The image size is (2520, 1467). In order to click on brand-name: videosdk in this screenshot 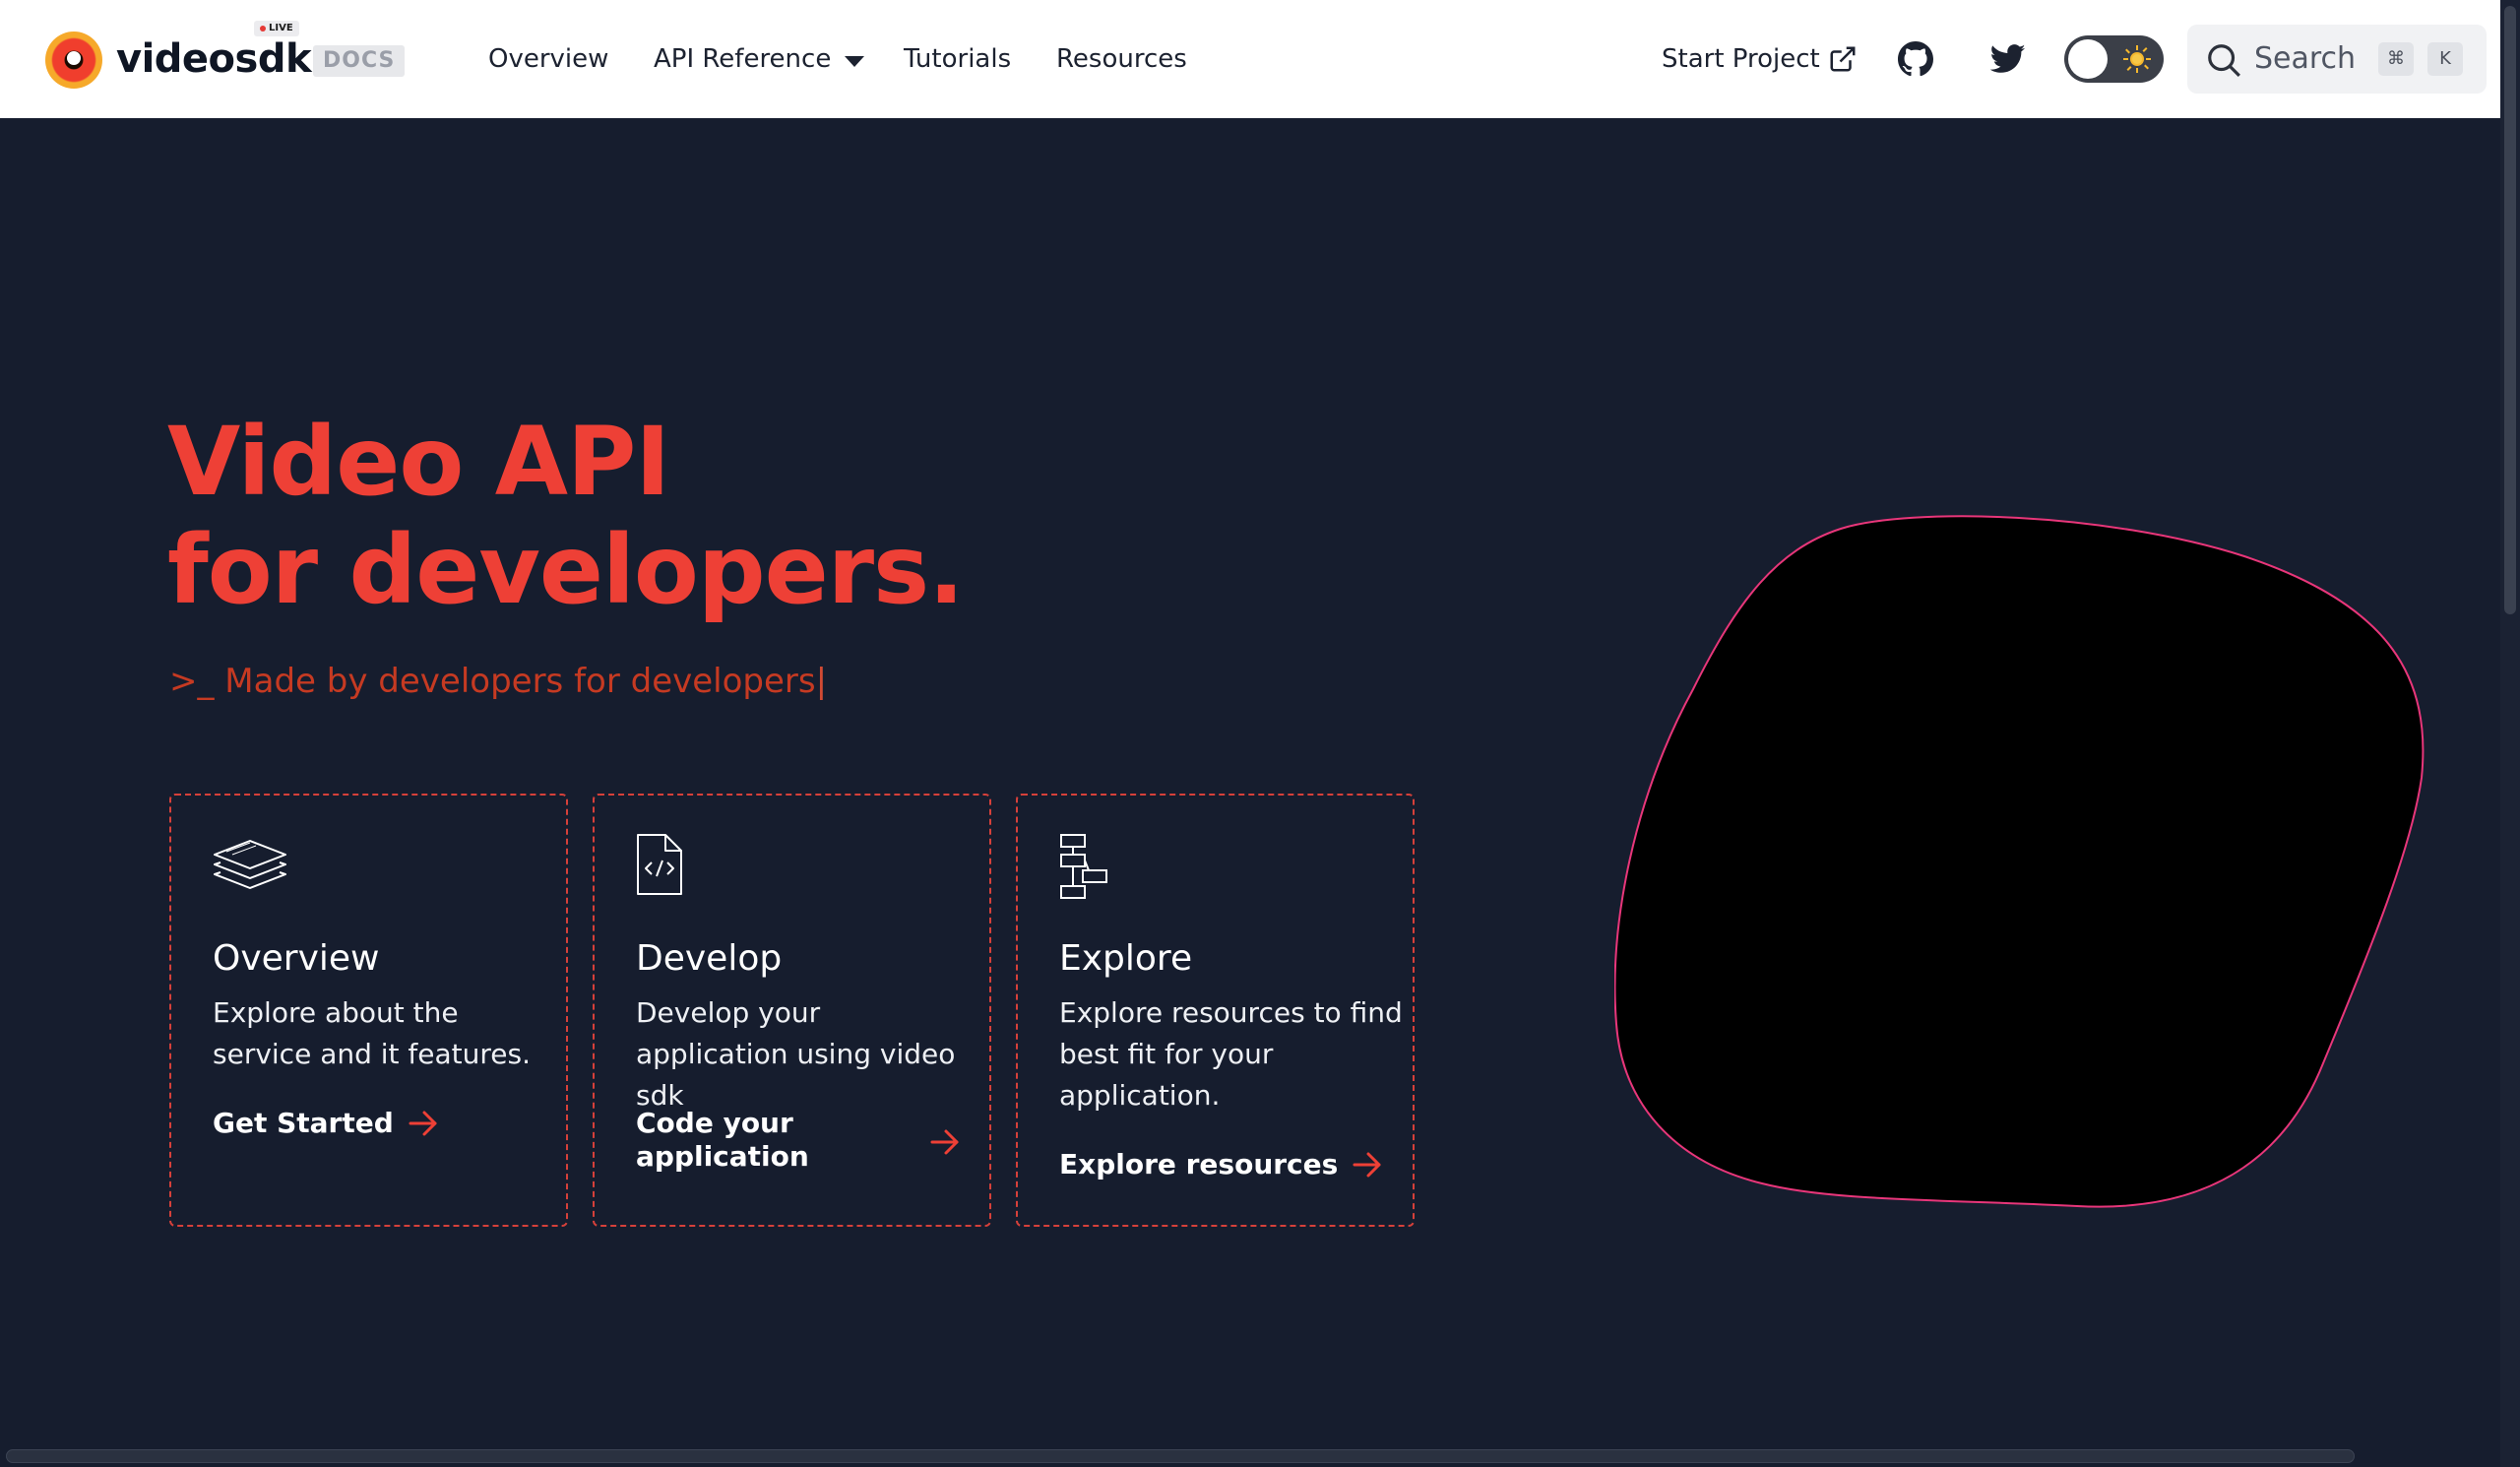, I will do `click(214, 59)`.